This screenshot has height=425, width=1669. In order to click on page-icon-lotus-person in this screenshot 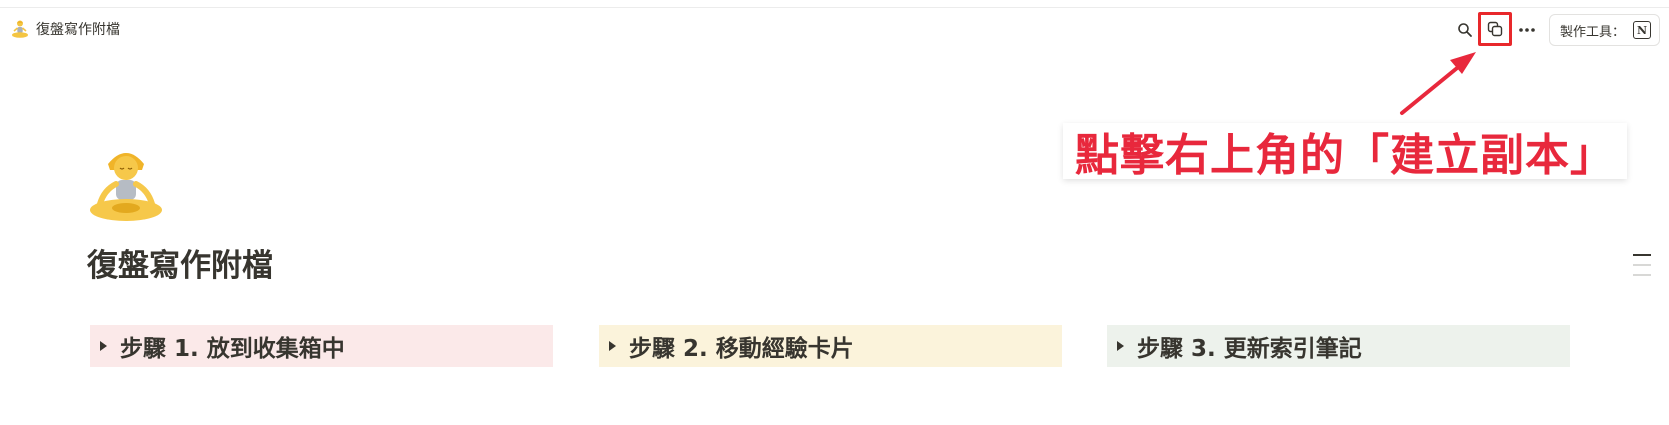, I will do `click(126, 187)`.